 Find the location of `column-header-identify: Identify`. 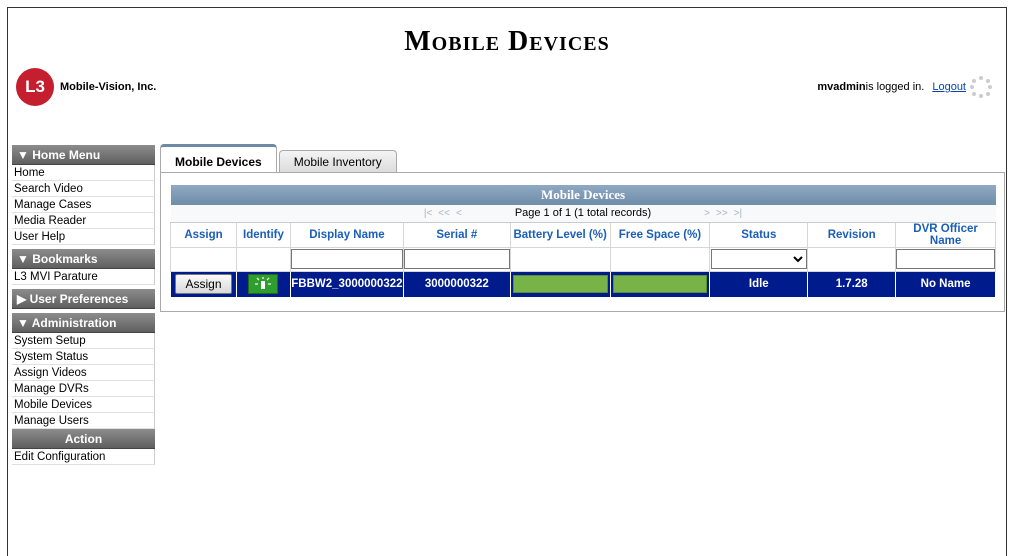

column-header-identify: Identify is located at coordinates (263, 234).